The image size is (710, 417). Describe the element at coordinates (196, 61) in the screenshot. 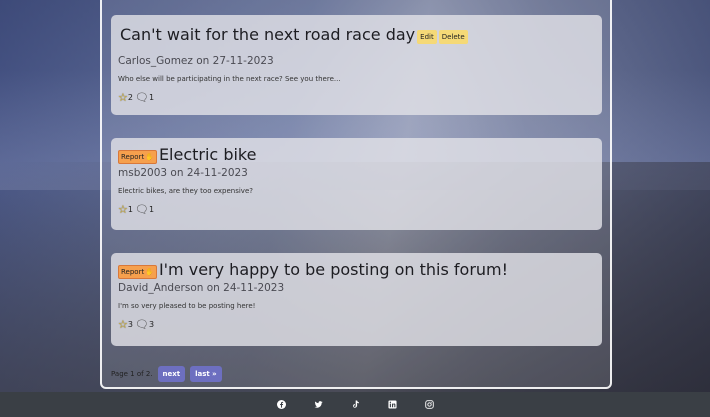

I see `post-meta: Carlos_Gomez on 27-11-2023` at that location.